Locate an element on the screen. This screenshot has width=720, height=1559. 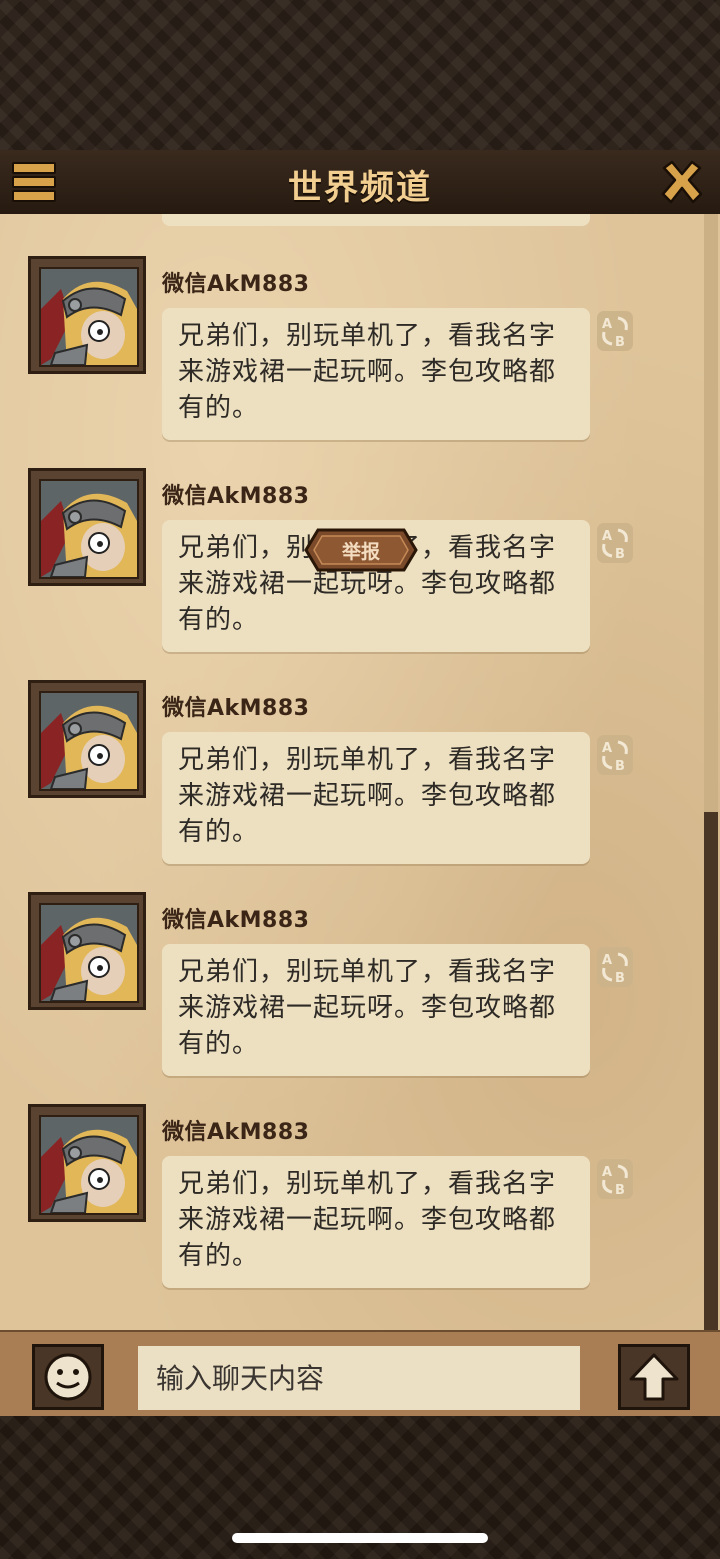
chat-input-bar is located at coordinates (360, 1375).